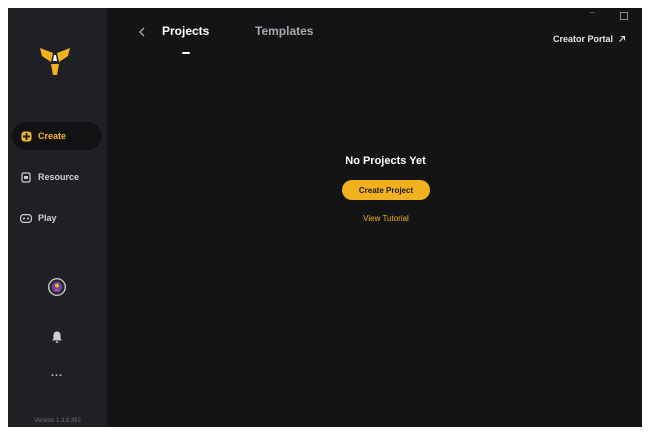 The width and height of the screenshot is (649, 433). I want to click on play-icon, so click(26, 218).